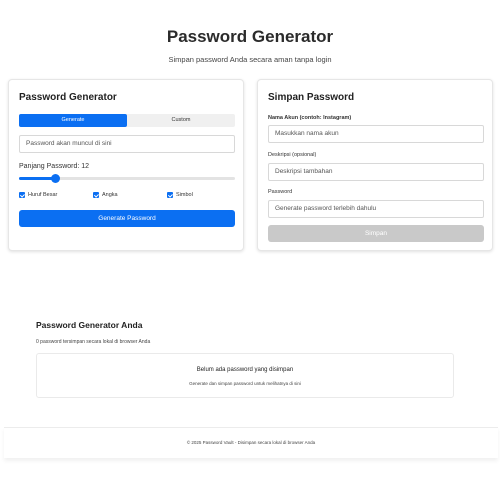 The image size is (500, 500). I want to click on account-name-input: Masukkan nama akun, so click(376, 134).